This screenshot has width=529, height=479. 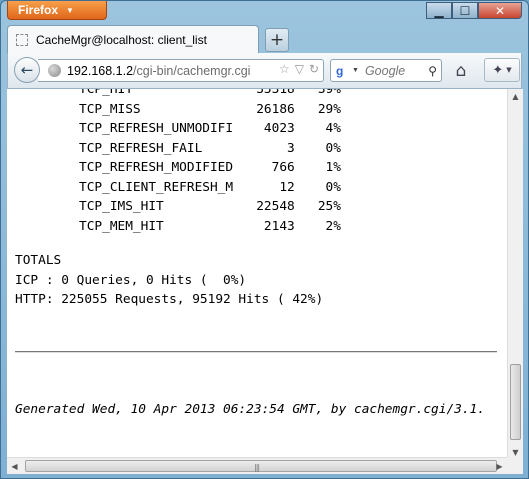 I want to click on url-bar-icons: ☆ ▽ ↻, so click(x=299, y=69).